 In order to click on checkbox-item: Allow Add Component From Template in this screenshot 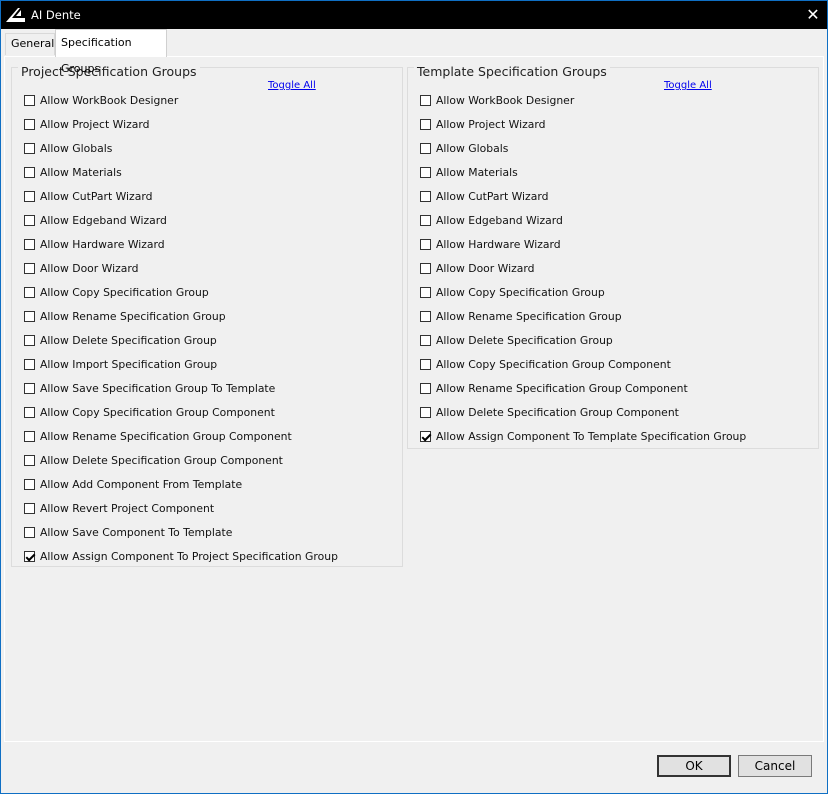, I will do `click(181, 484)`.